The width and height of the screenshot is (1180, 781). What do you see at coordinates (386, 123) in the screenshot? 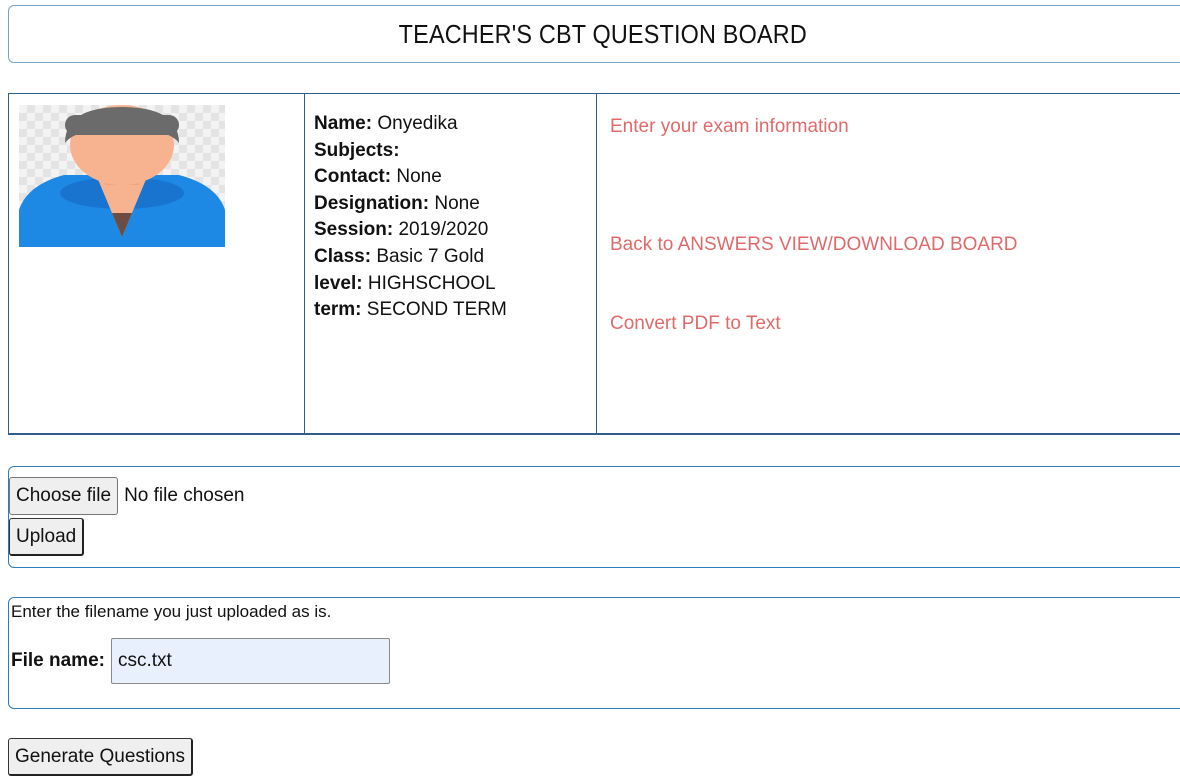
I see `profile-field-name: Name: Onyedika` at bounding box center [386, 123].